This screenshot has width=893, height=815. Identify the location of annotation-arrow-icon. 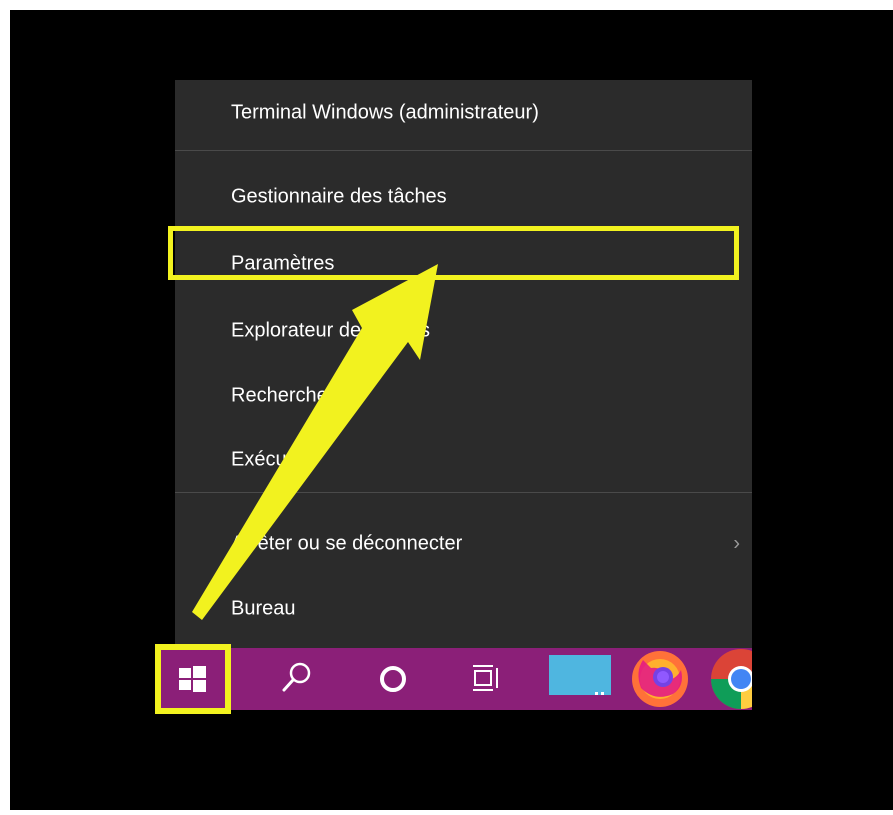
(315, 442).